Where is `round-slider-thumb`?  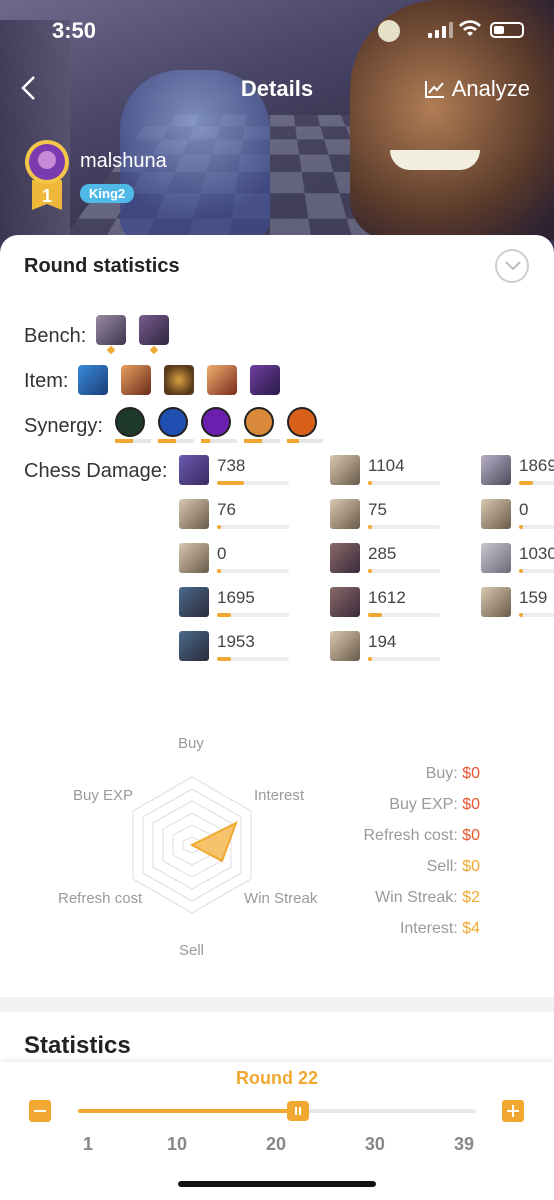
round-slider-thumb is located at coordinates (297, 1111).